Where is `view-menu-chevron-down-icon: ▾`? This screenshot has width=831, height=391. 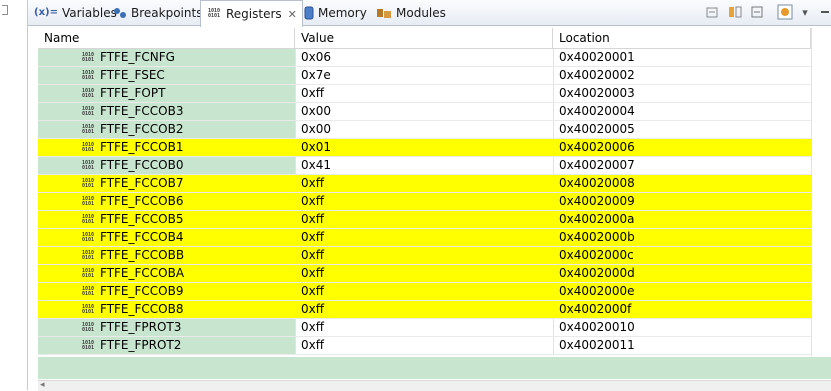 view-menu-chevron-down-icon: ▾ is located at coordinates (805, 12).